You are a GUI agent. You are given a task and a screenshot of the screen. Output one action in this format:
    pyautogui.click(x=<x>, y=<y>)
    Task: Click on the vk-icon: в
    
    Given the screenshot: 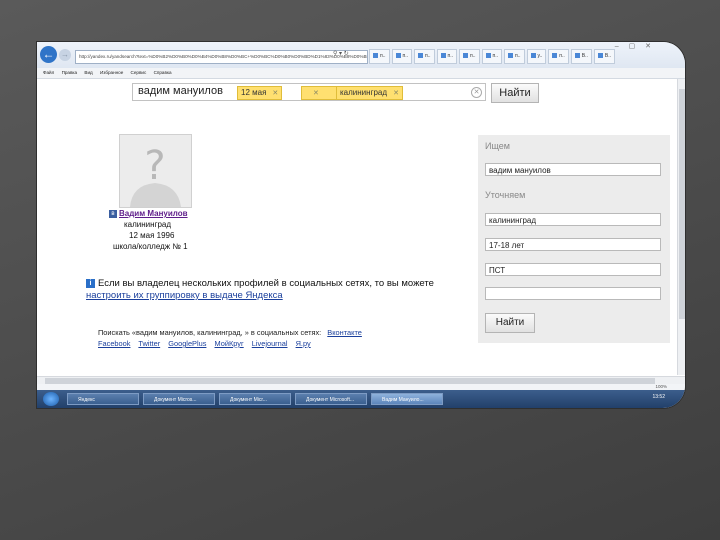 What is the action you would take?
    pyautogui.click(x=113, y=213)
    